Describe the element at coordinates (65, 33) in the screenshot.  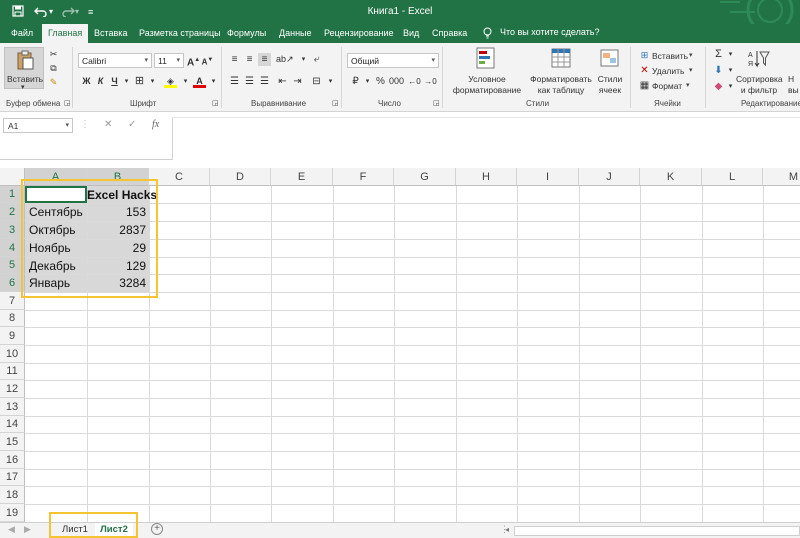
I see `tab-home: Главная` at that location.